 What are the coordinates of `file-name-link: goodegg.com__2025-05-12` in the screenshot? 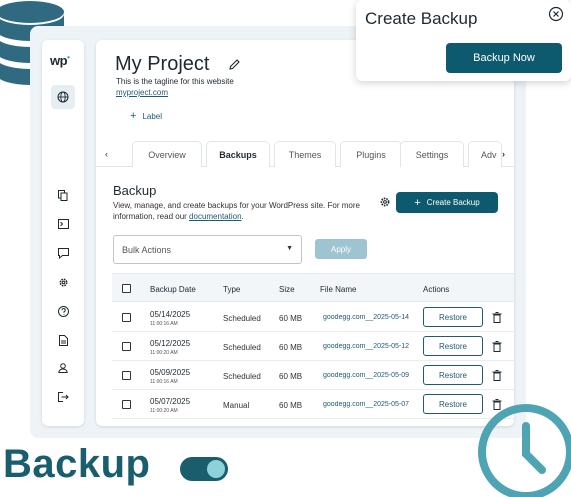 It's located at (370, 346).